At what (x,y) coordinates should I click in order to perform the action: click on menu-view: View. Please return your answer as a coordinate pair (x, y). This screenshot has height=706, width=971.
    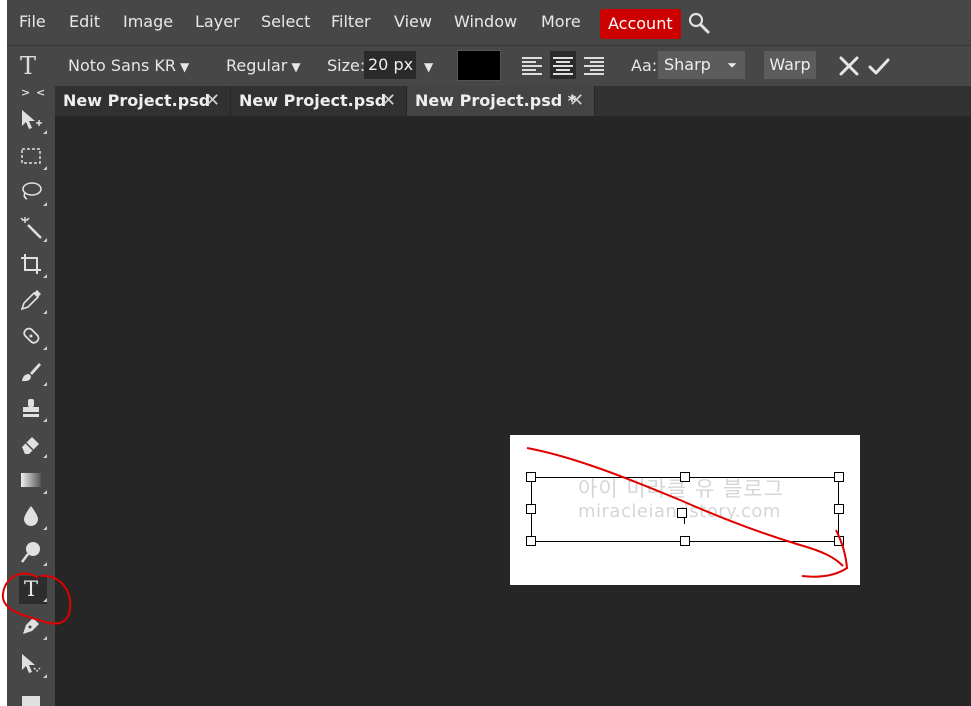
    Looking at the image, I should click on (413, 21).